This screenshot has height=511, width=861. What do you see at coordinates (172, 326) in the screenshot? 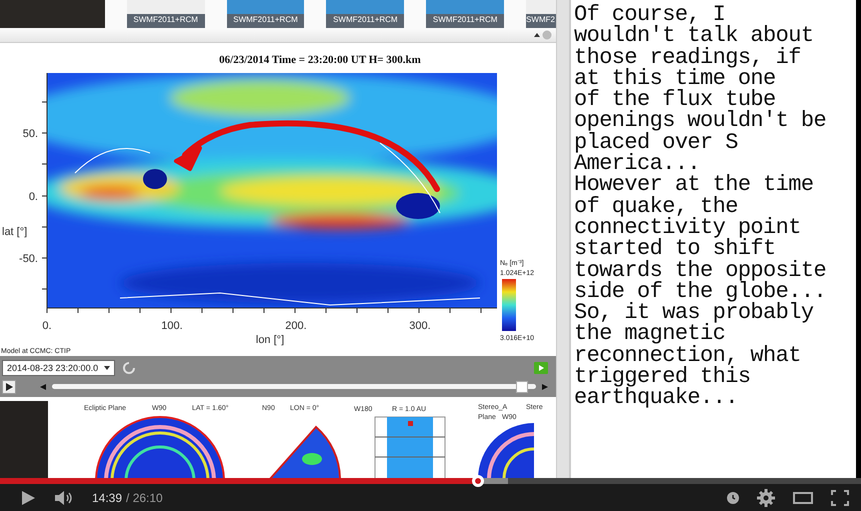
I see `x-tick-label: 100.` at bounding box center [172, 326].